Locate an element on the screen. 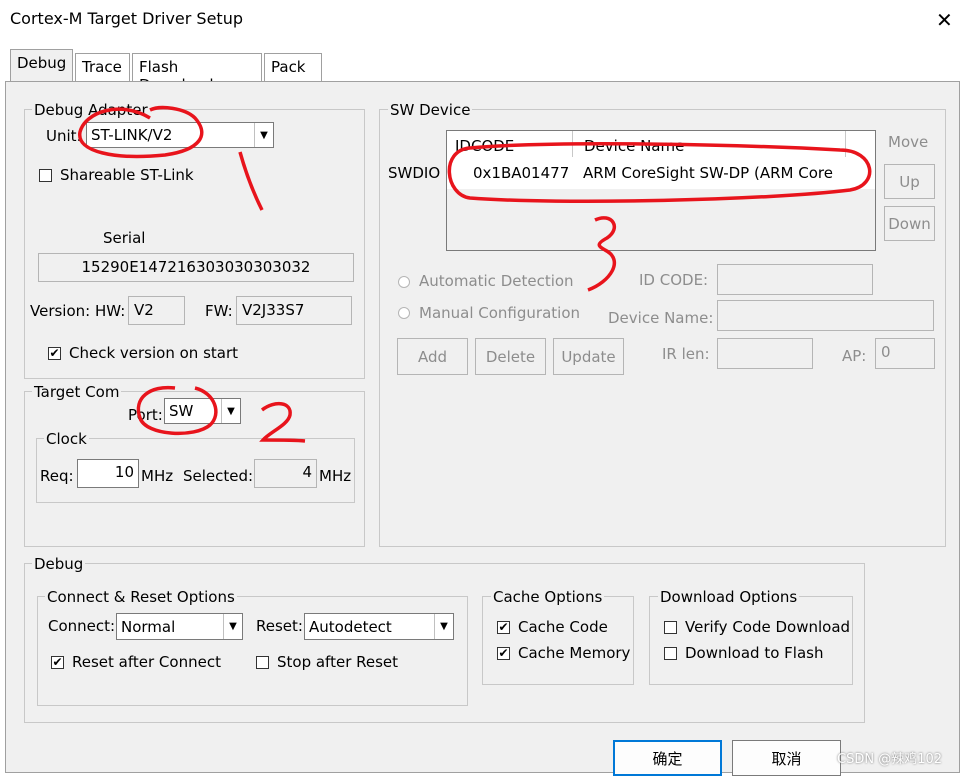 The height and width of the screenshot is (776, 964). mark-3-annotation is located at coordinates (602, 254).